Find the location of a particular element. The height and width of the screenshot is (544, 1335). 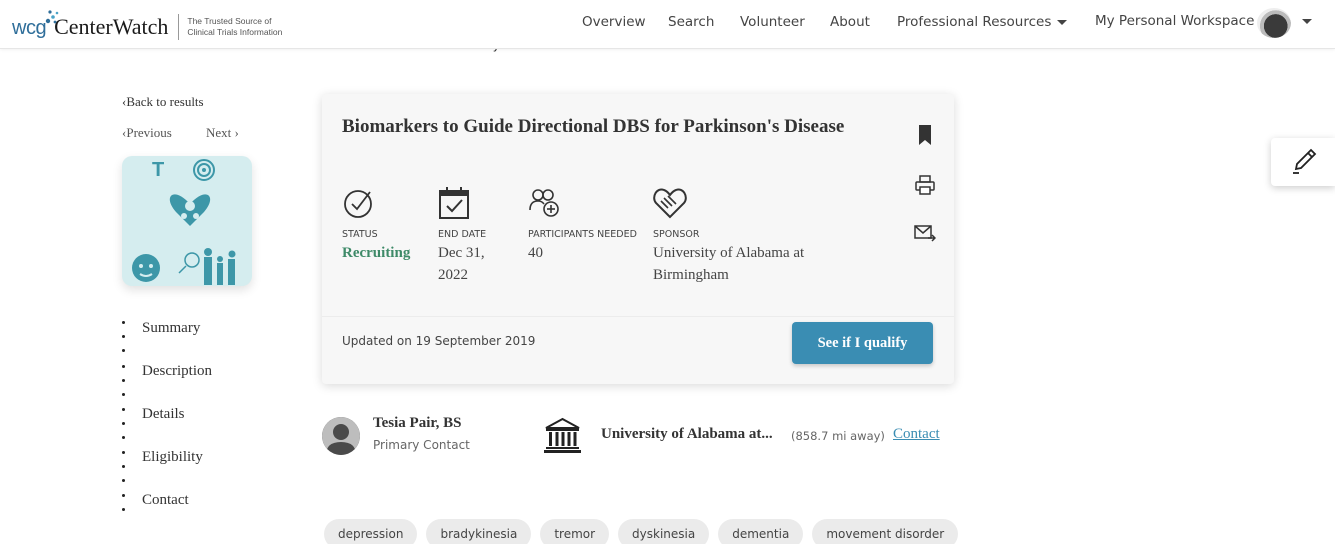

logo-dots-icon is located at coordinates (52, 17).